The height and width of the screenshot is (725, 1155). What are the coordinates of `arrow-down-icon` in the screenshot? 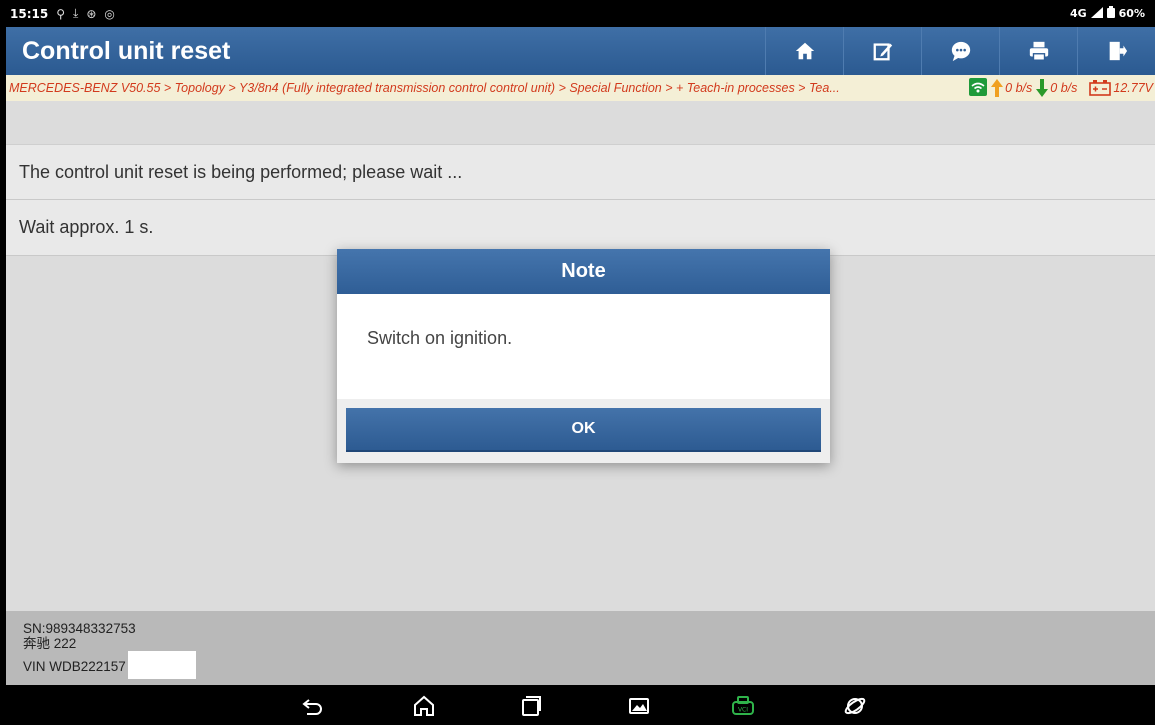 It's located at (1042, 88).